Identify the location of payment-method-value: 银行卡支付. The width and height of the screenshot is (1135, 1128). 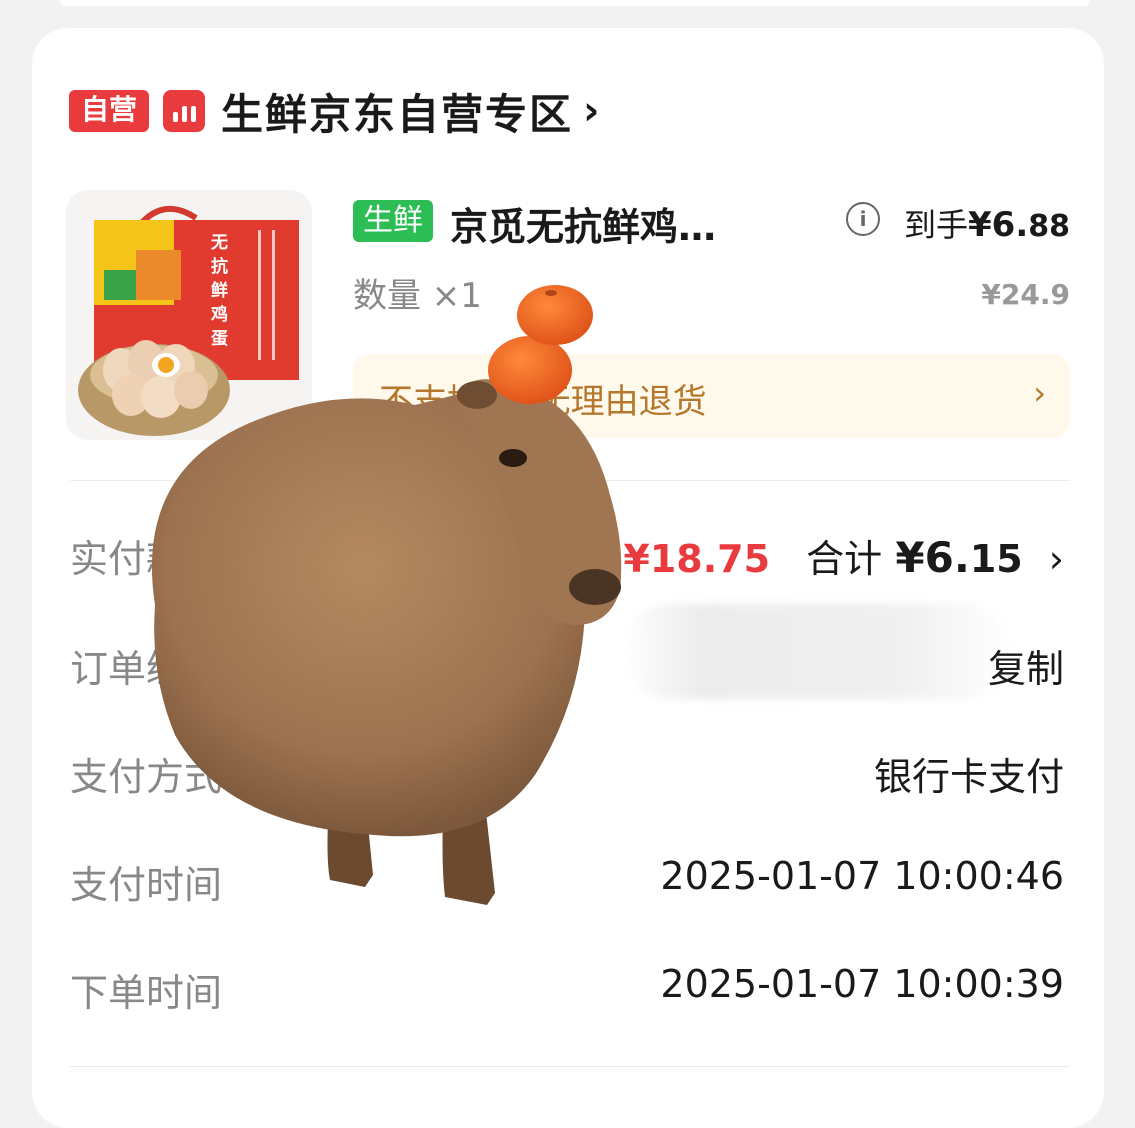
(968, 777).